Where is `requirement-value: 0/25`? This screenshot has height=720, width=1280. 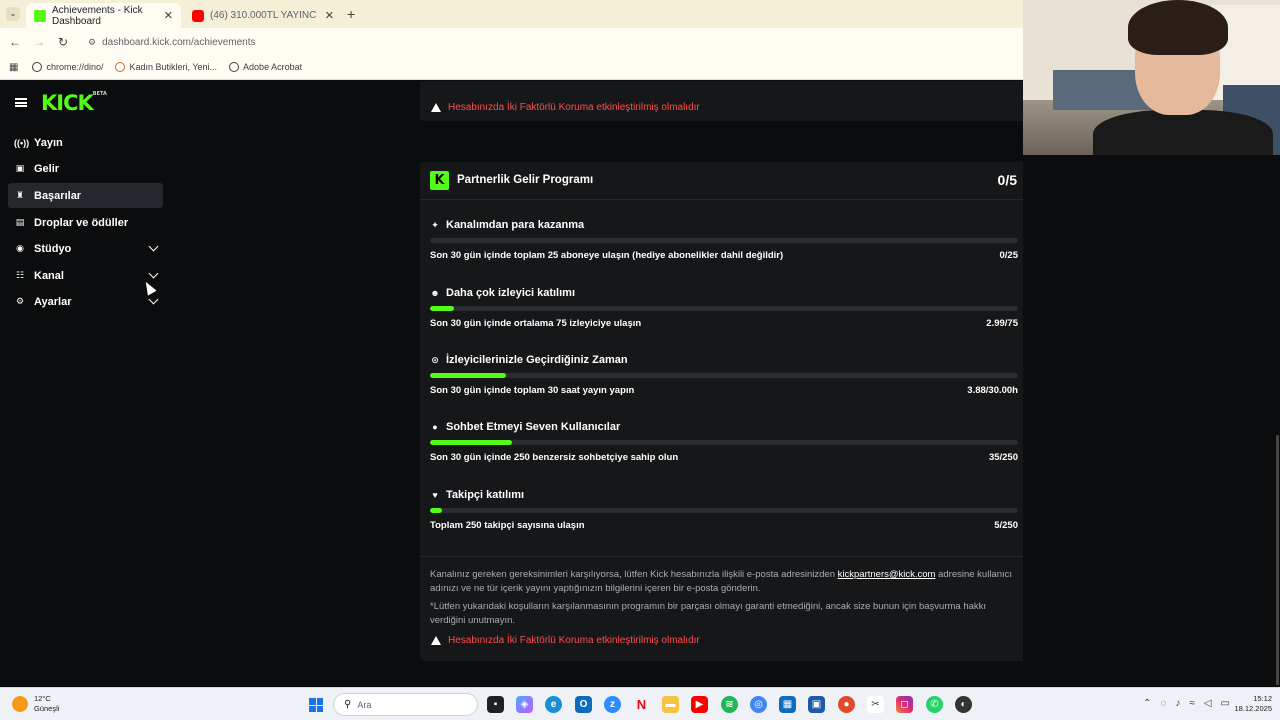 requirement-value: 0/25 is located at coordinates (1009, 255).